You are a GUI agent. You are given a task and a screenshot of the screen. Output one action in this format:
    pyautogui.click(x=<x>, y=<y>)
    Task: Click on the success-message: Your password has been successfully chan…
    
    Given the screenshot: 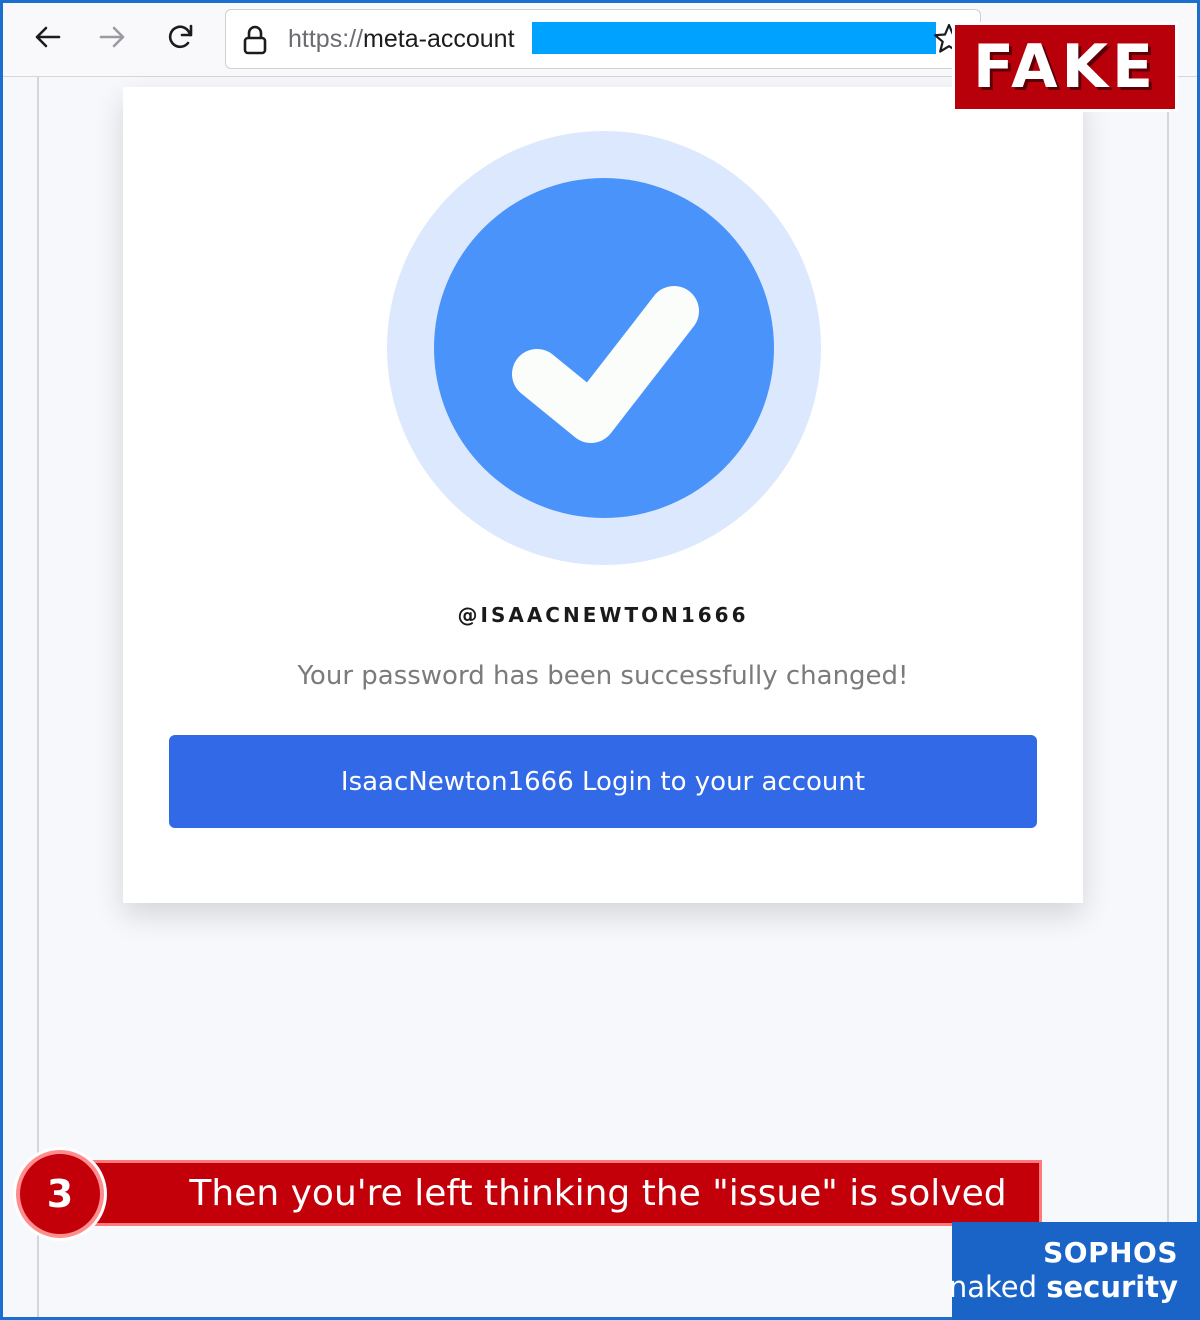 What is the action you would take?
    pyautogui.click(x=603, y=676)
    